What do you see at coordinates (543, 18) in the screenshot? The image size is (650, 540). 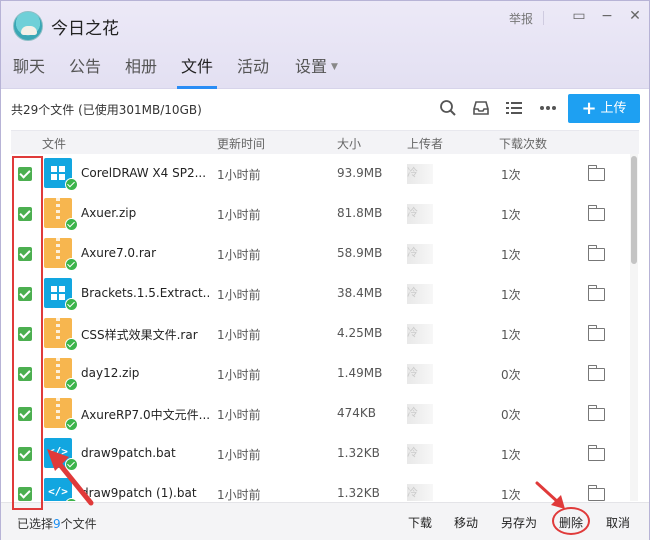 I see `title-divider` at bounding box center [543, 18].